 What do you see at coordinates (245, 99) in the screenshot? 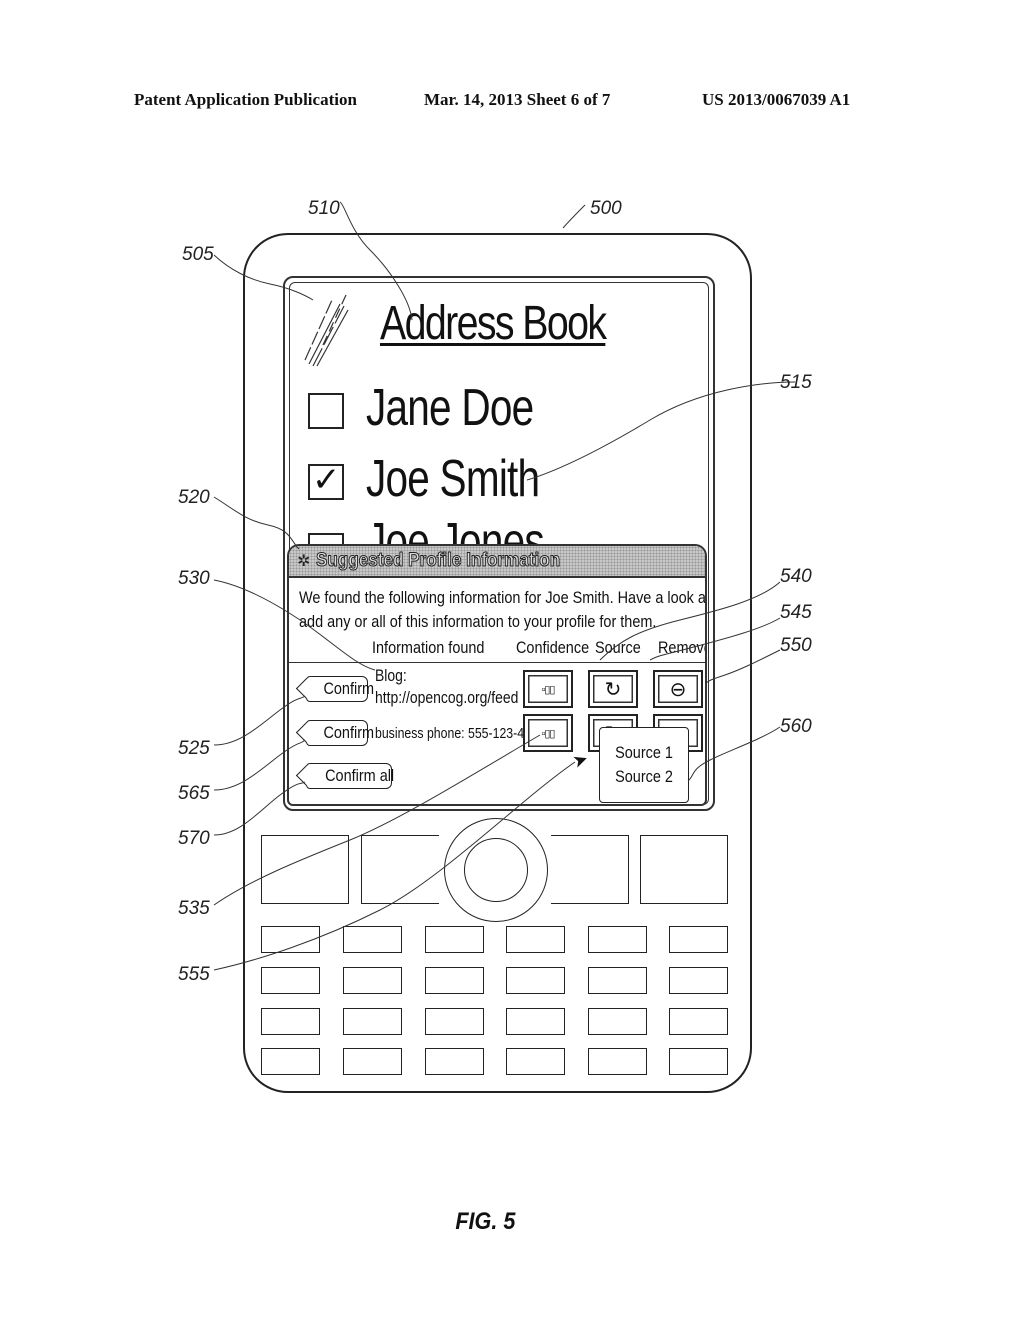
I see `publication-label: Patent Application Publication` at bounding box center [245, 99].